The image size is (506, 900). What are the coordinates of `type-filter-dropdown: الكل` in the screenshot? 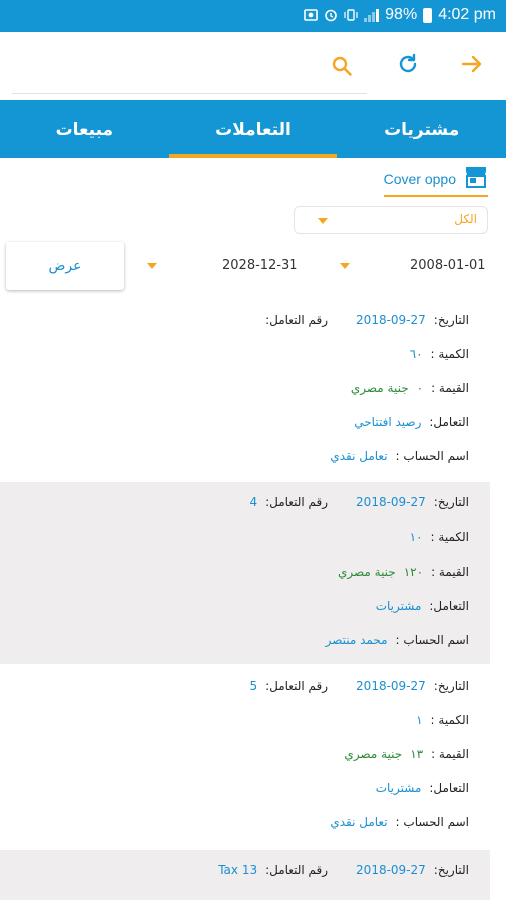 It's located at (391, 220).